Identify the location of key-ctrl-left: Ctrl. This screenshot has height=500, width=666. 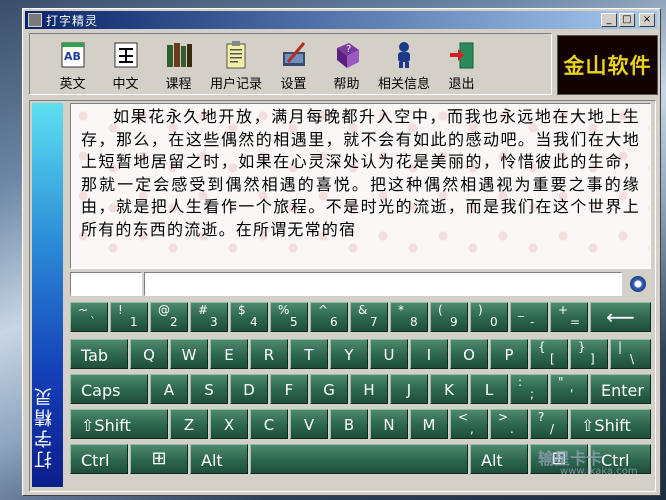
(99, 459).